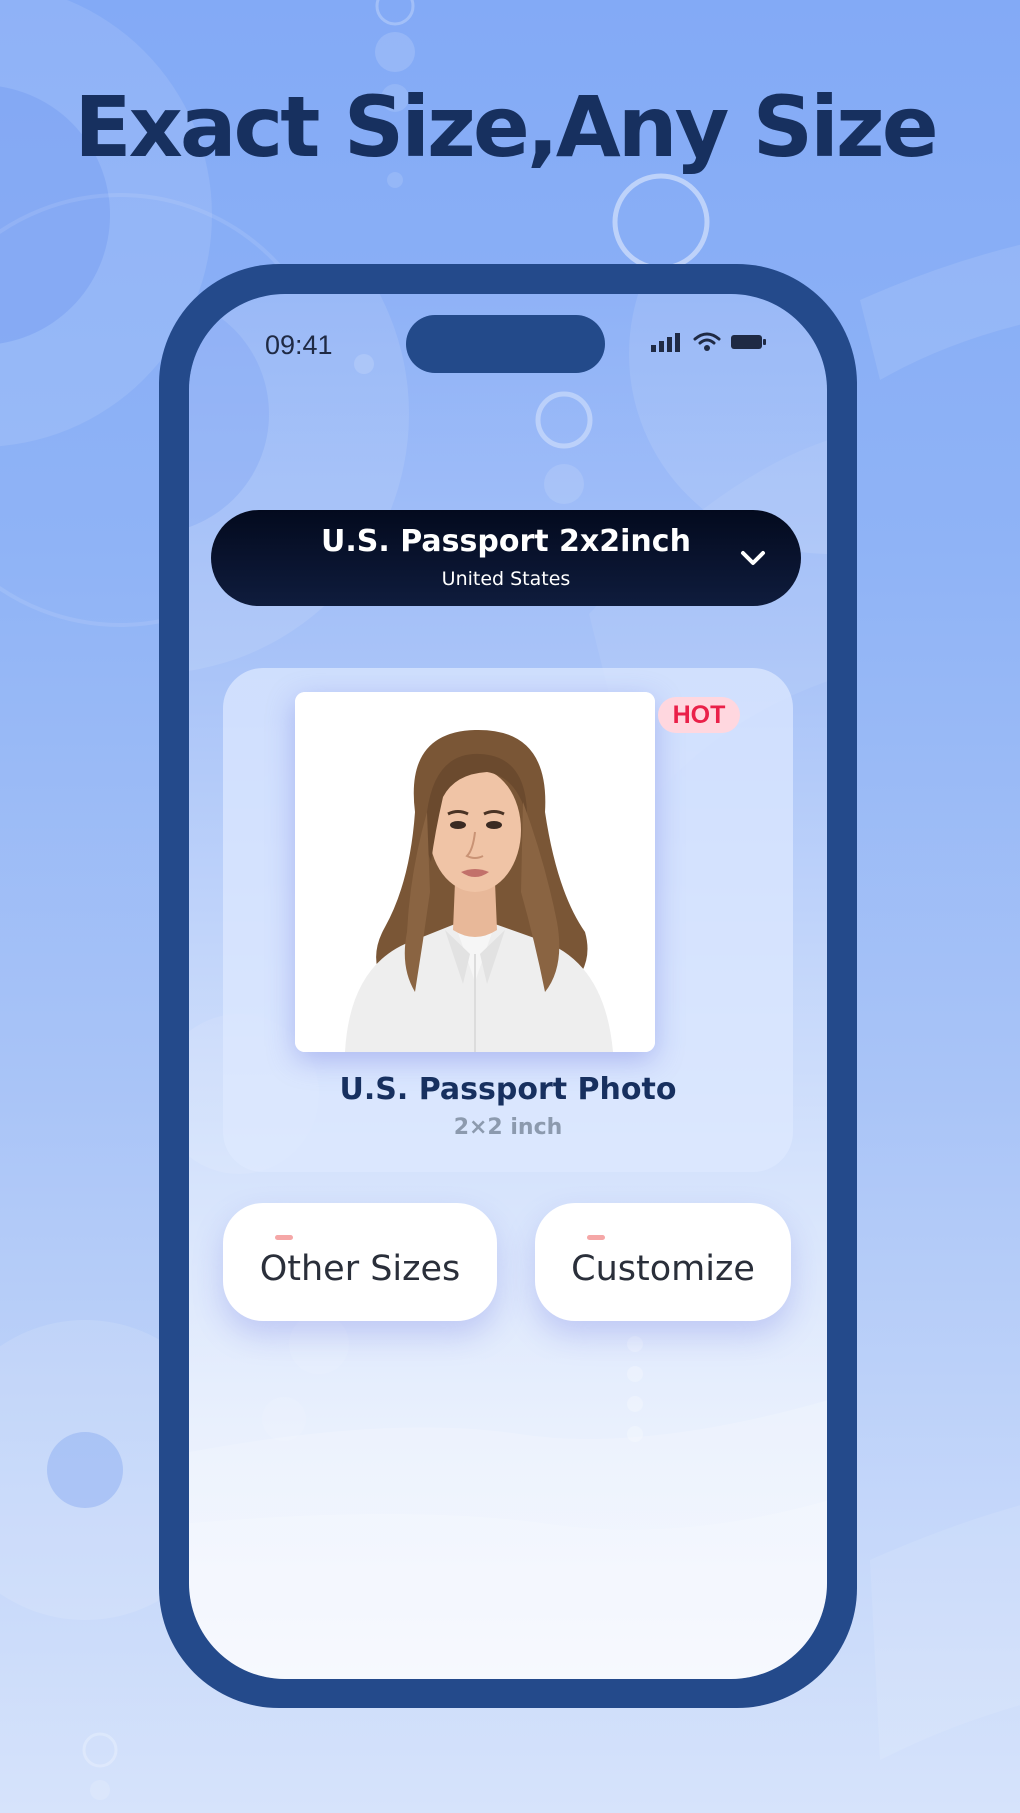 Image resolution: width=1020 pixels, height=1813 pixels. I want to click on hot-badge: HOT, so click(699, 715).